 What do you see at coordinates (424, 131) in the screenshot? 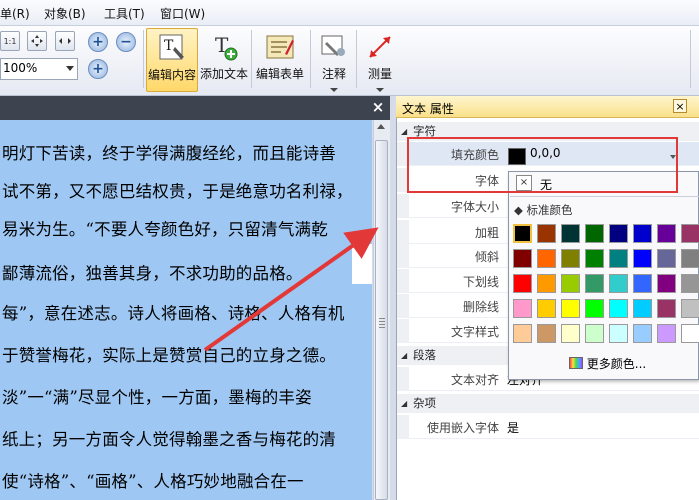
I see `category-label: 字符` at bounding box center [424, 131].